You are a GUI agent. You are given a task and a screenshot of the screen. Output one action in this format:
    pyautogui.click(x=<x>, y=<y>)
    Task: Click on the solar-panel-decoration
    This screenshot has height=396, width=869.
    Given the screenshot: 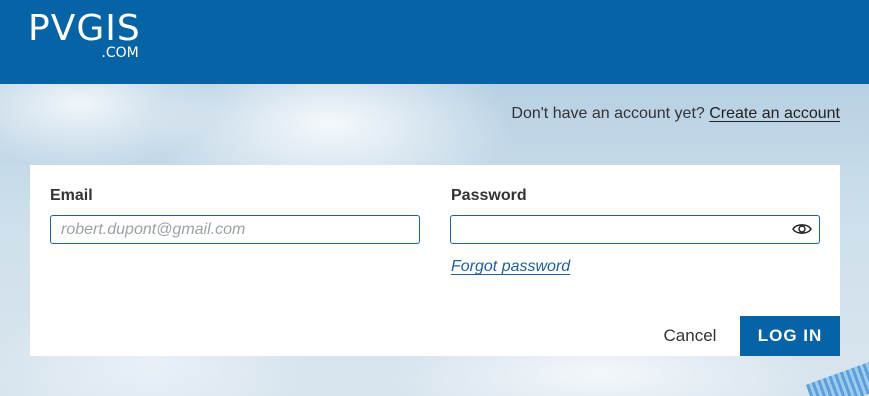 What is the action you would take?
    pyautogui.click(x=837, y=378)
    